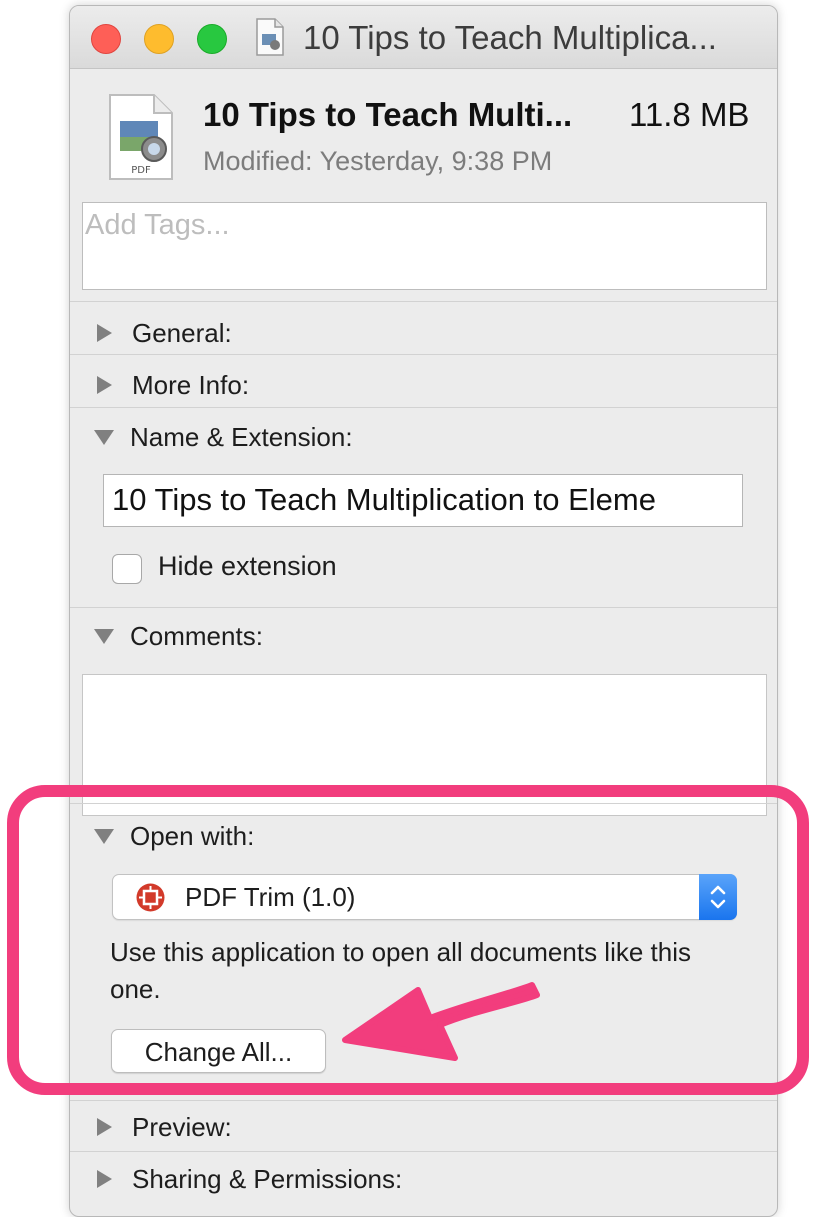 The height and width of the screenshot is (1217, 832). I want to click on section-sharing-permissions: Sharing & Permissions:, so click(248, 1179).